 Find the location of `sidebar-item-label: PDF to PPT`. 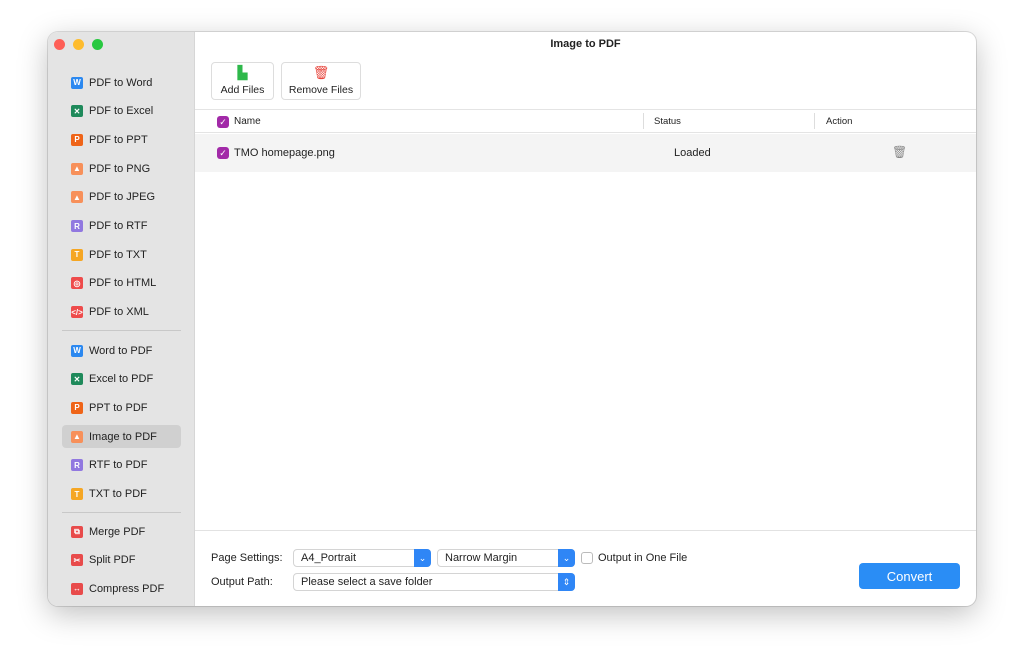

sidebar-item-label: PDF to PPT is located at coordinates (118, 139).